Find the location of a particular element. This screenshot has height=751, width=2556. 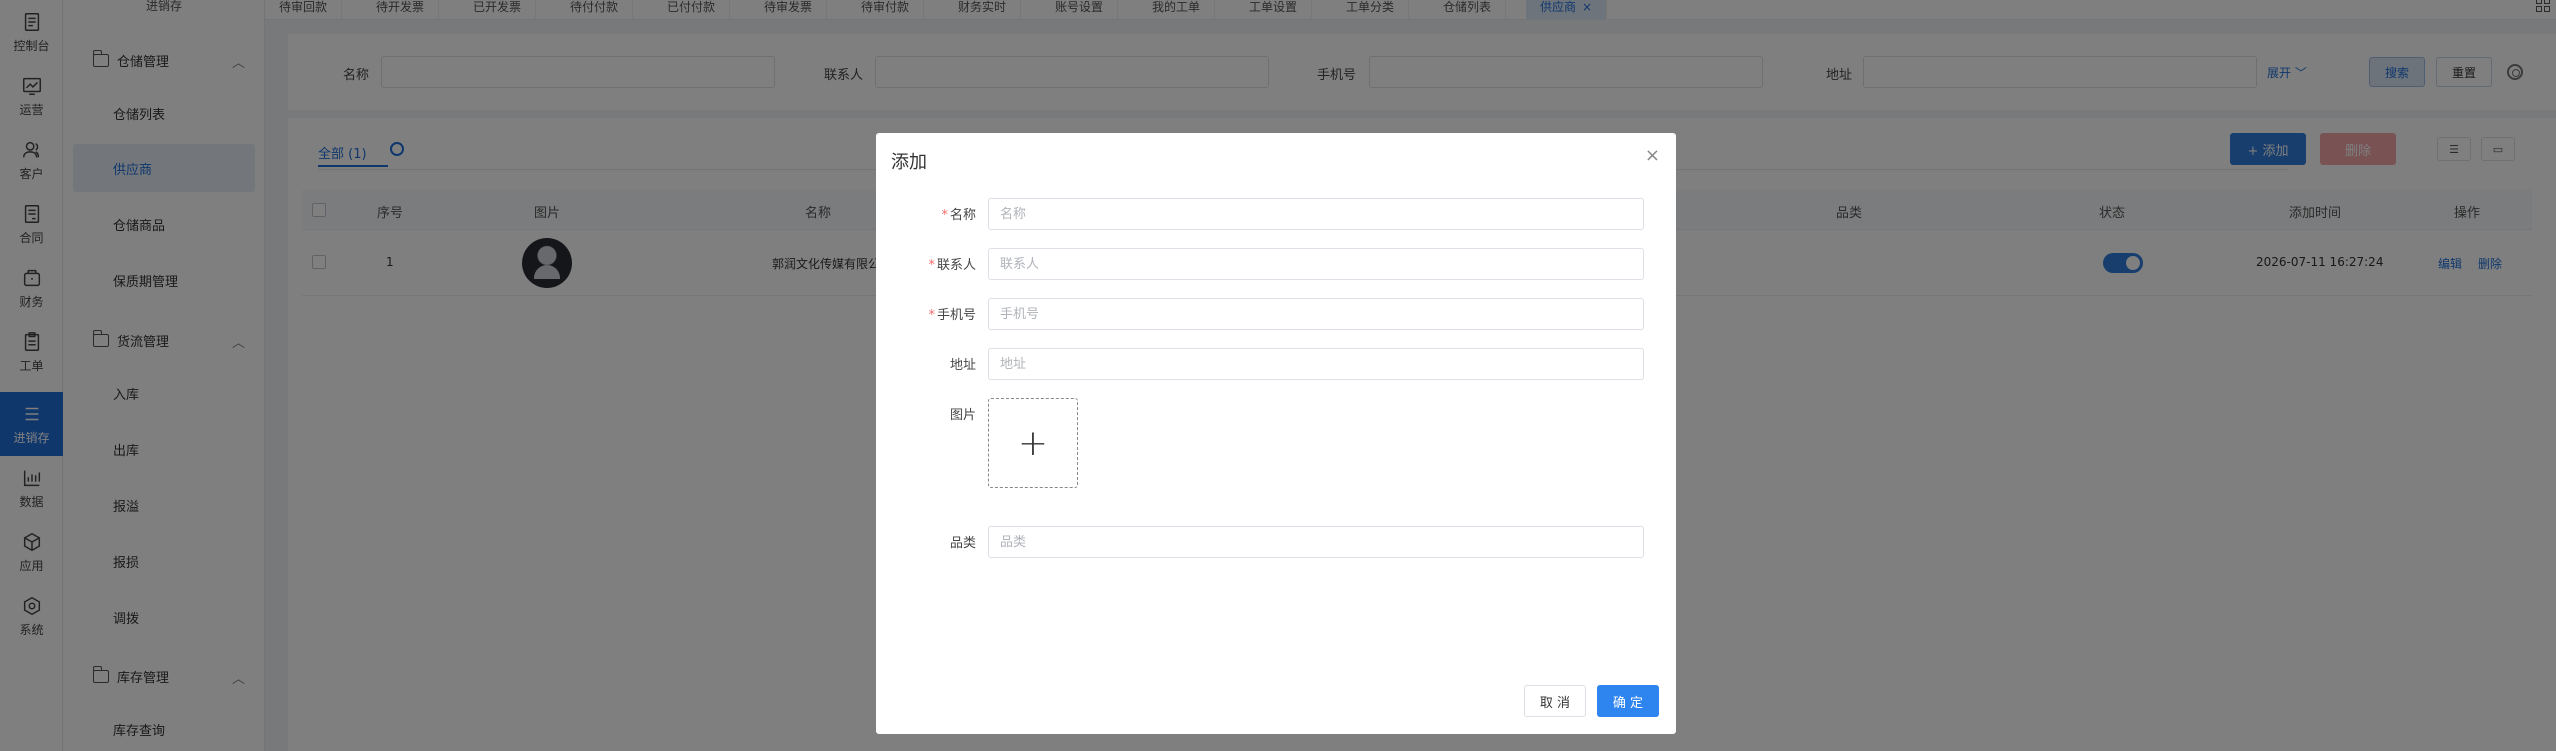

address-input is located at coordinates (1316, 364).